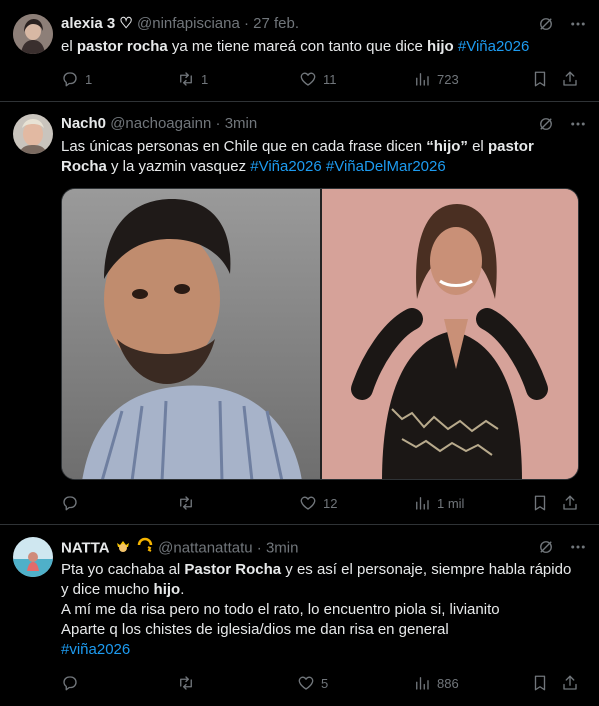  I want to click on views-count: 886, so click(448, 683).